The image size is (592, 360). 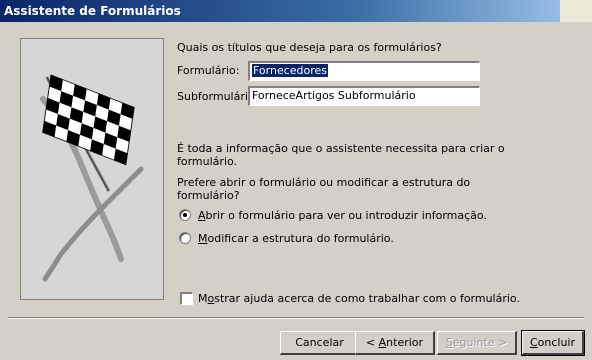 I want to click on modify-structure-radio, so click(x=185, y=238).